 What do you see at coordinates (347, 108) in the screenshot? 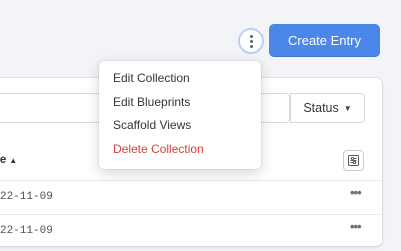
I see `chevron-down-icon: ▼` at bounding box center [347, 108].